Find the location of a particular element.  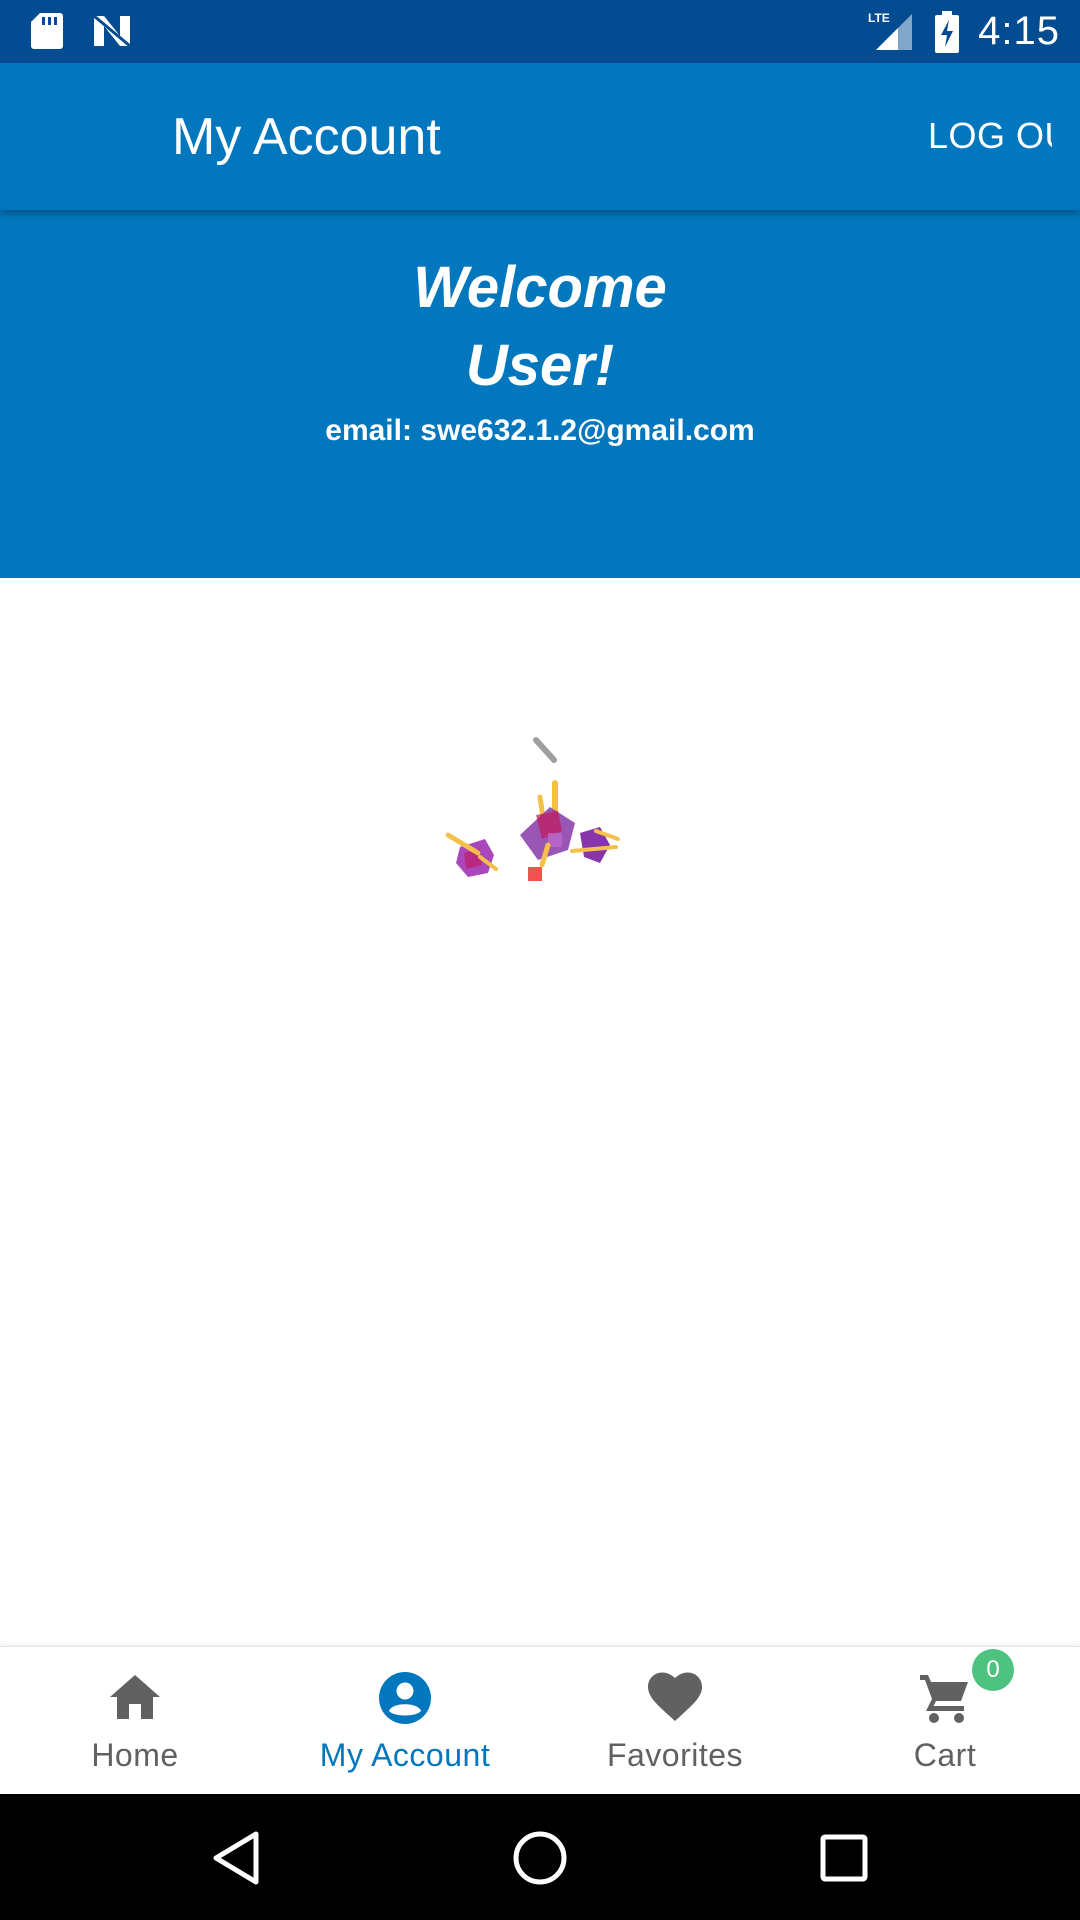

back-icon is located at coordinates (238, 1858).